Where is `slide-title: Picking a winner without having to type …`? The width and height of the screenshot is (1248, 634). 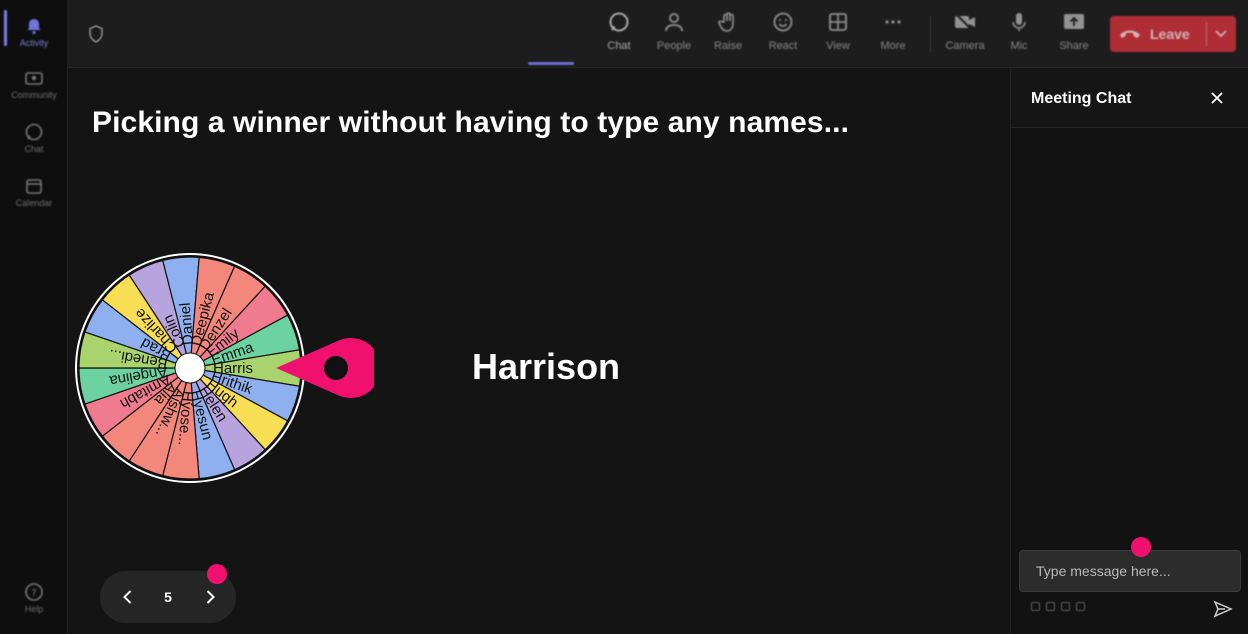
slide-title: Picking a winner without having to type … is located at coordinates (471, 122).